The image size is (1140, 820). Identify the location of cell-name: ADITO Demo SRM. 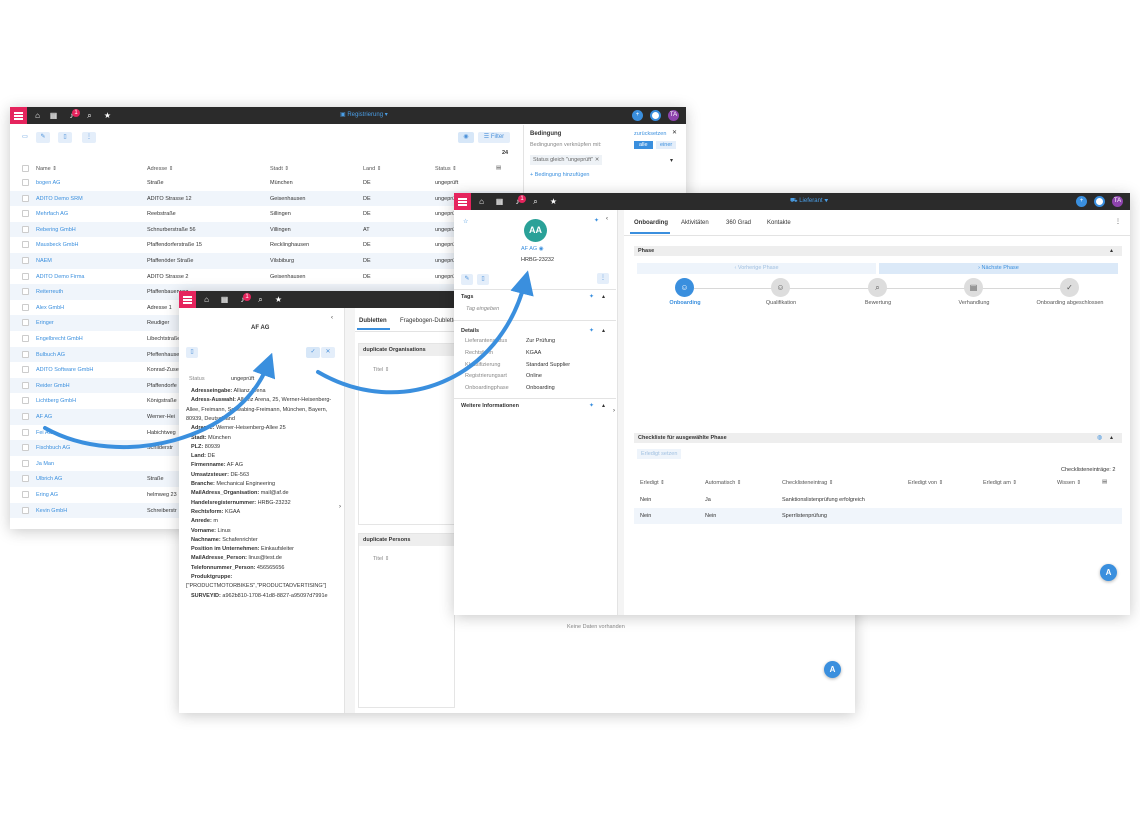
(59, 199).